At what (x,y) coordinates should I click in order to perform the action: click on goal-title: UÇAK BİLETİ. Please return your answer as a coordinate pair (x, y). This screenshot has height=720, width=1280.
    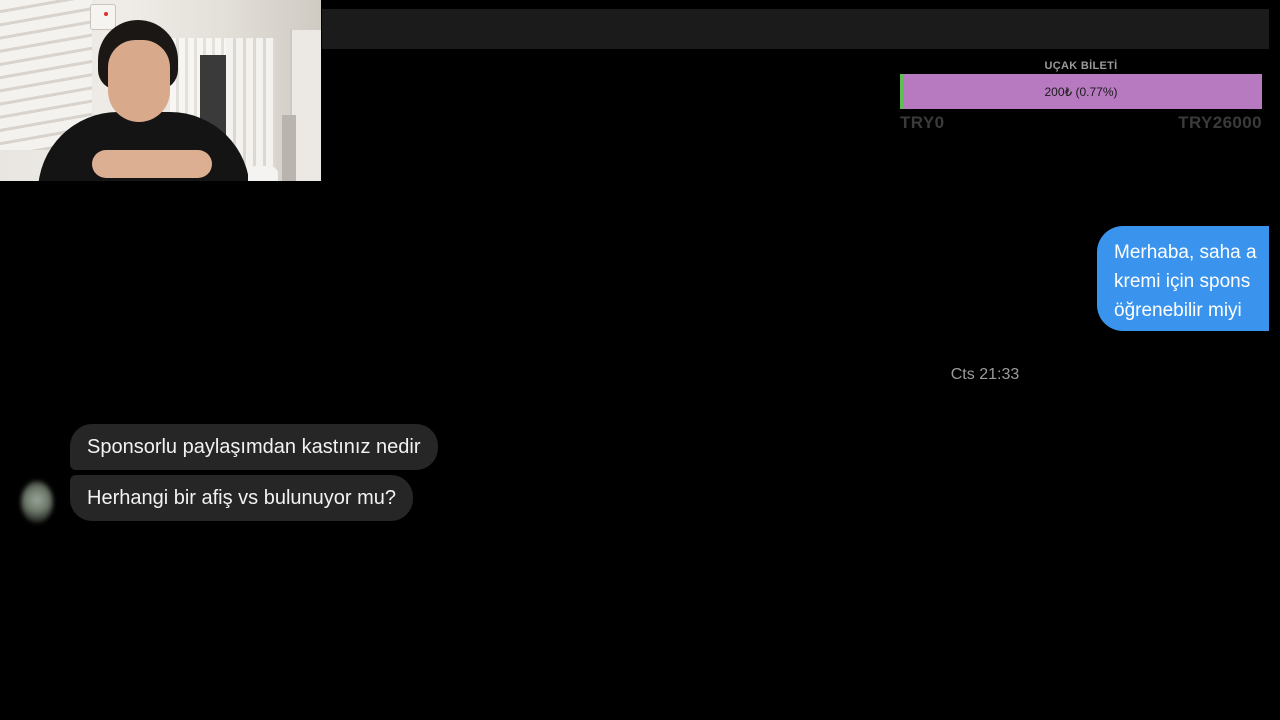
    Looking at the image, I should click on (1081, 66).